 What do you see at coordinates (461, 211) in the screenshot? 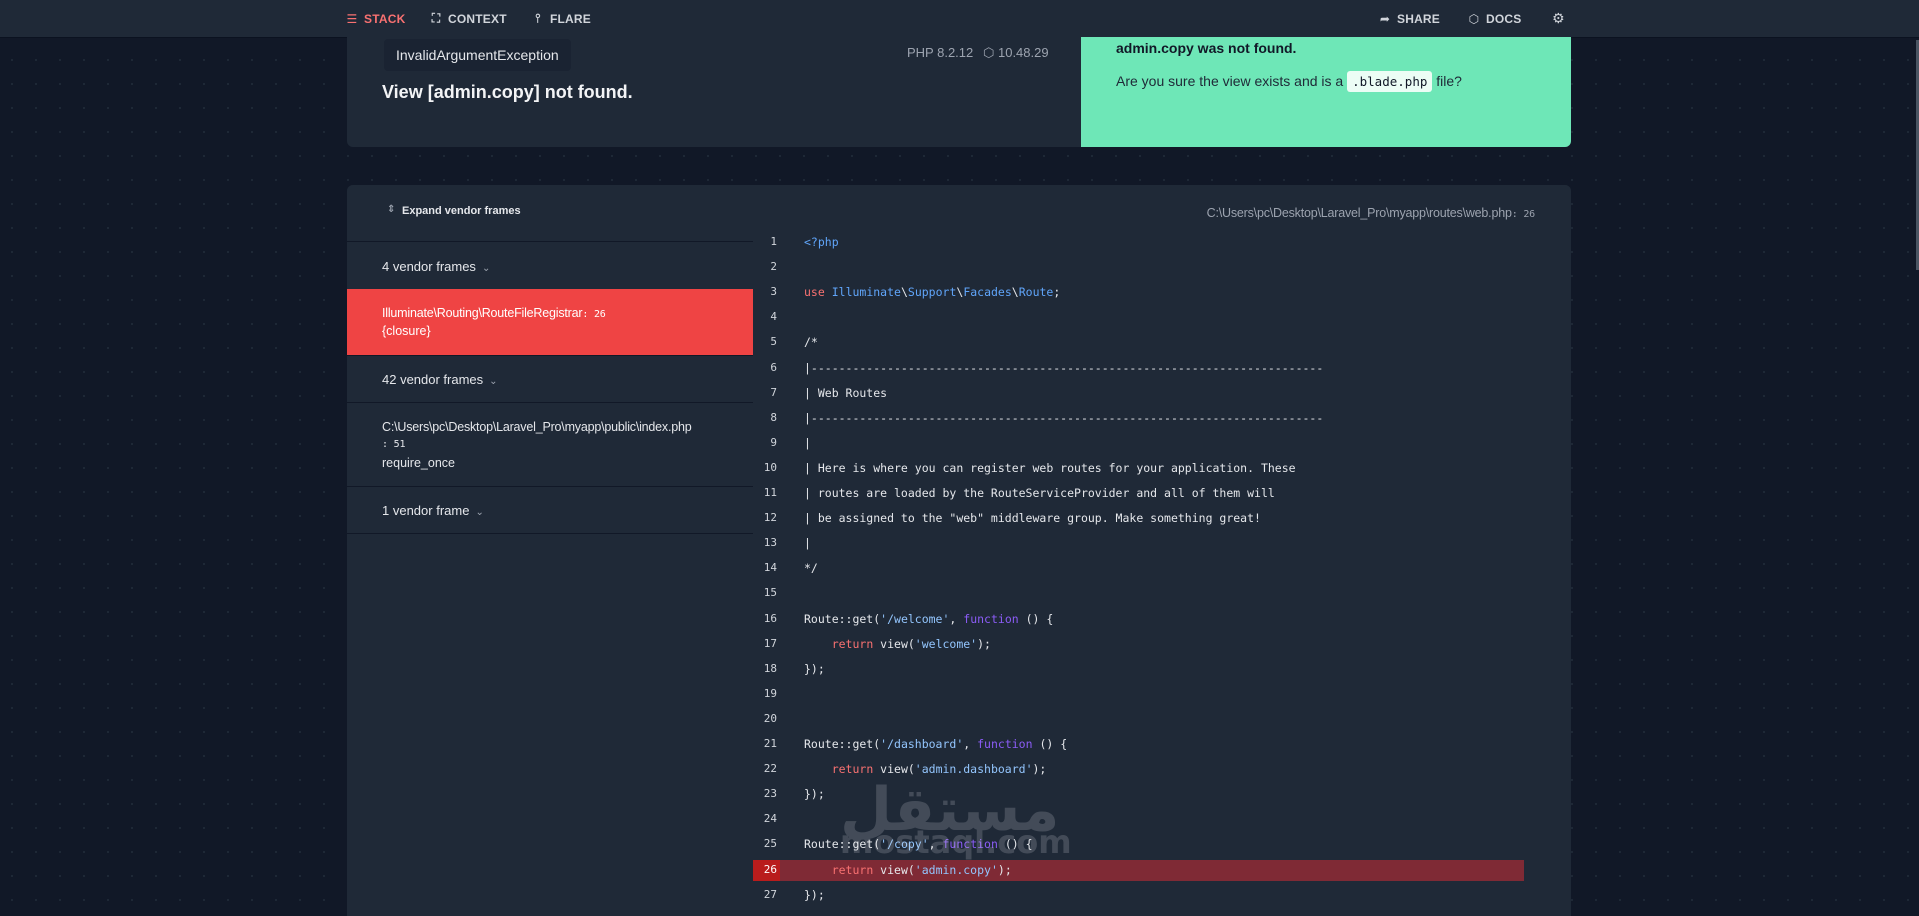
I see `expand-vendor-frames-label: Expand vendor frames` at bounding box center [461, 211].